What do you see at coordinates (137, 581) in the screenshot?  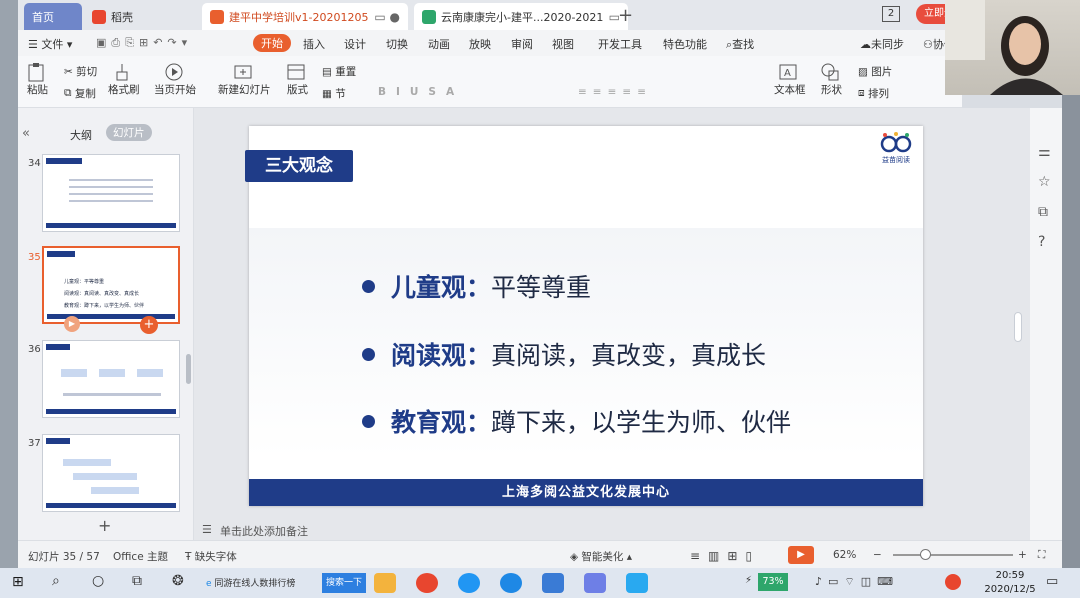 I see `task-view-icon: ⧉` at bounding box center [137, 581].